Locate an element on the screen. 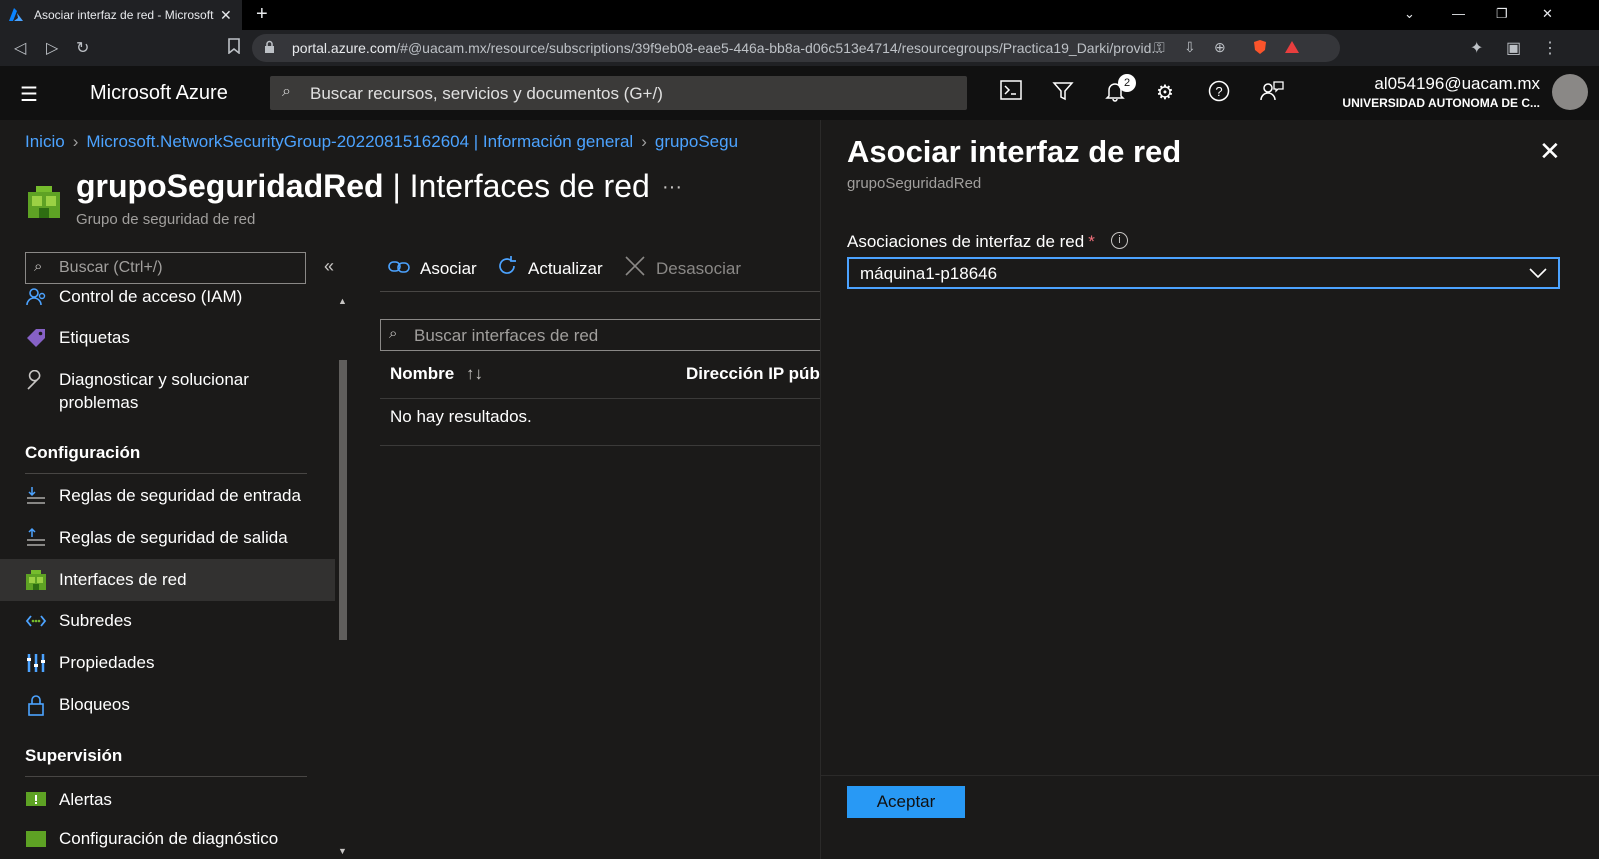  window-close-icon: ✕ is located at coordinates (1547, 14).